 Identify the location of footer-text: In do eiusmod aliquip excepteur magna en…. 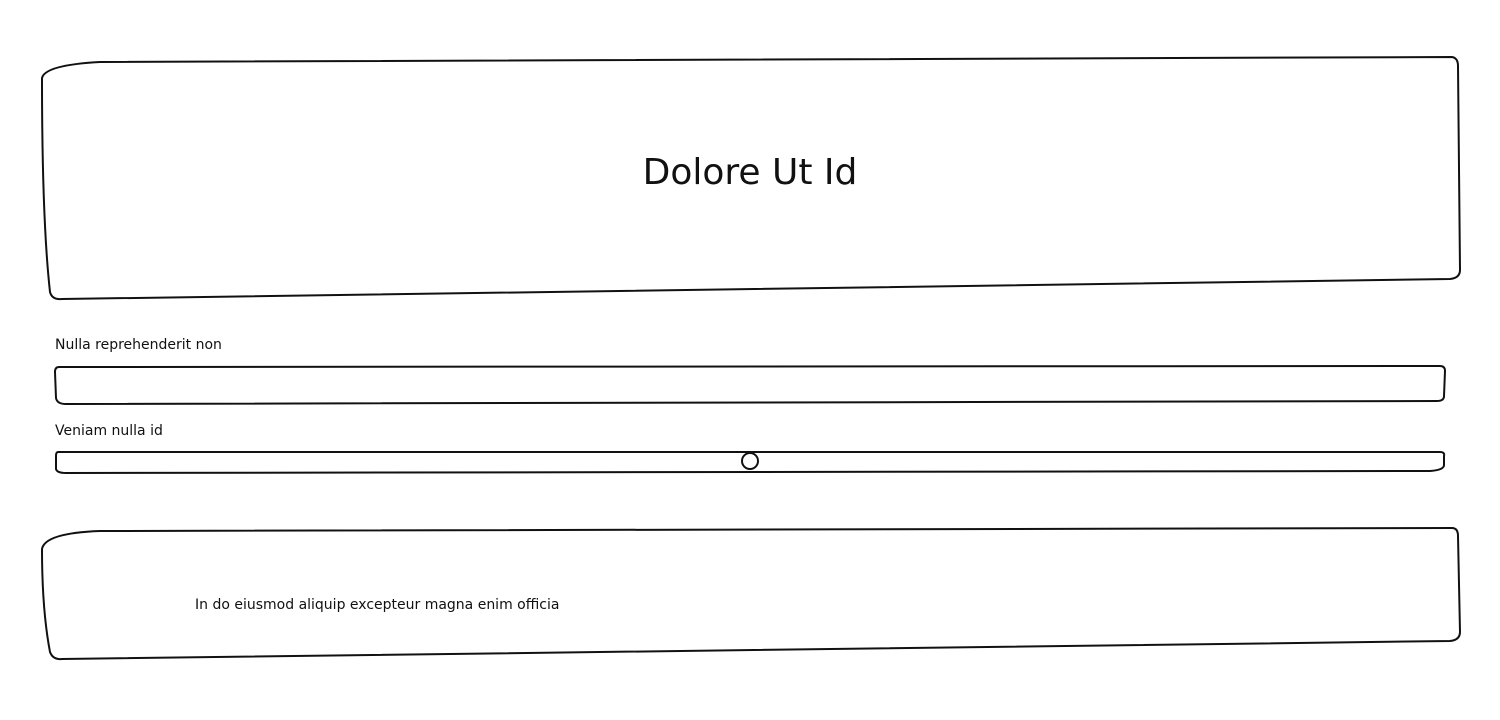
(377, 605).